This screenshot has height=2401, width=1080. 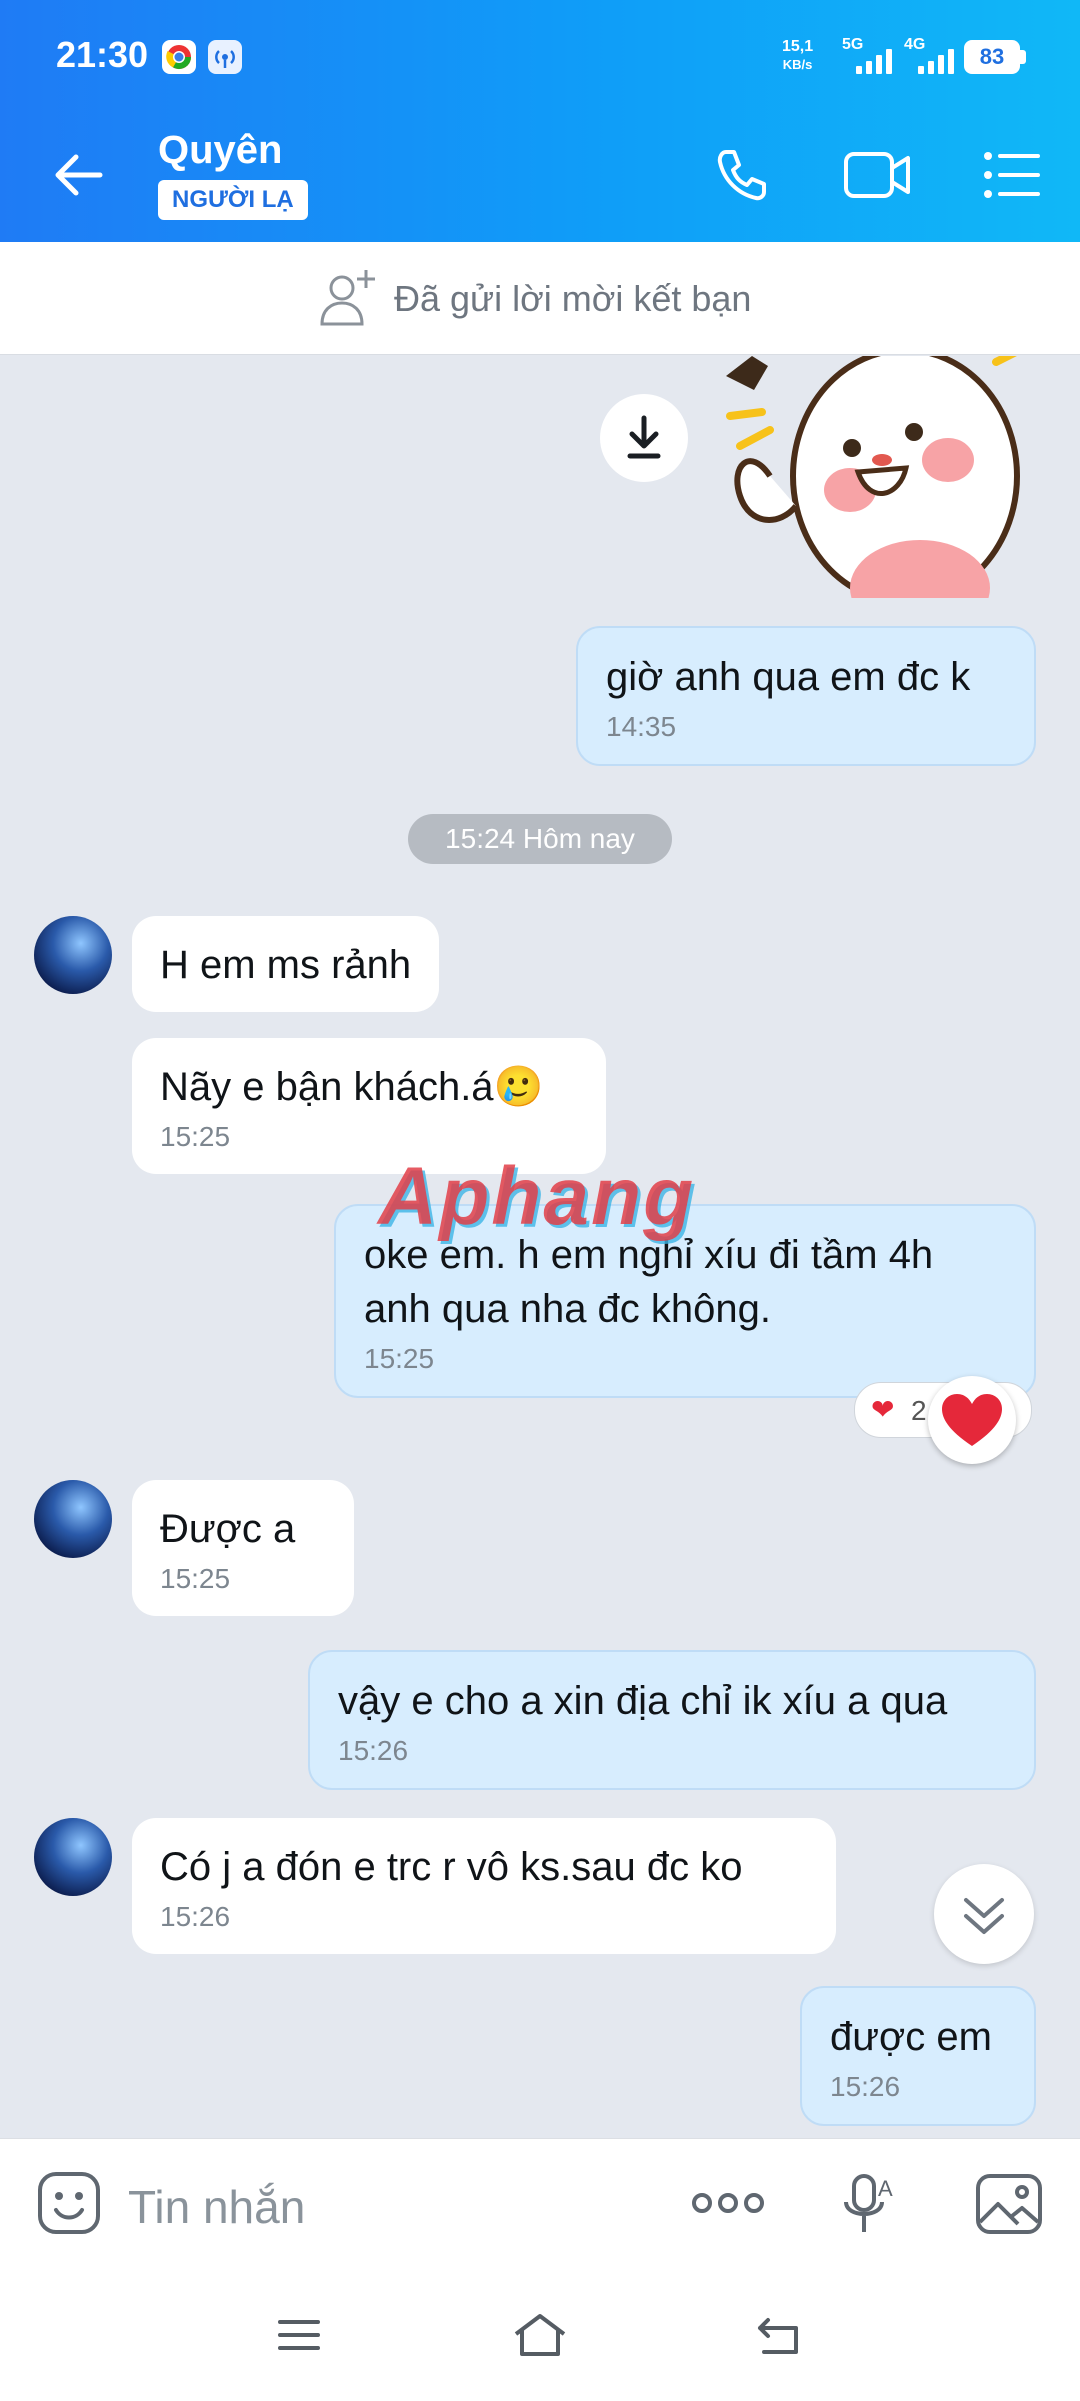 What do you see at coordinates (568, 1309) in the screenshot?
I see `message-text-line: anh qua nha đc không.` at bounding box center [568, 1309].